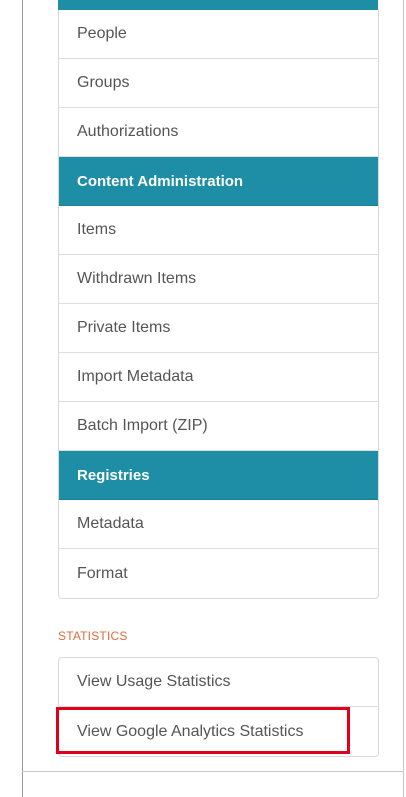 This screenshot has width=406, height=797. I want to click on nav-item-format: Format, so click(218, 573).